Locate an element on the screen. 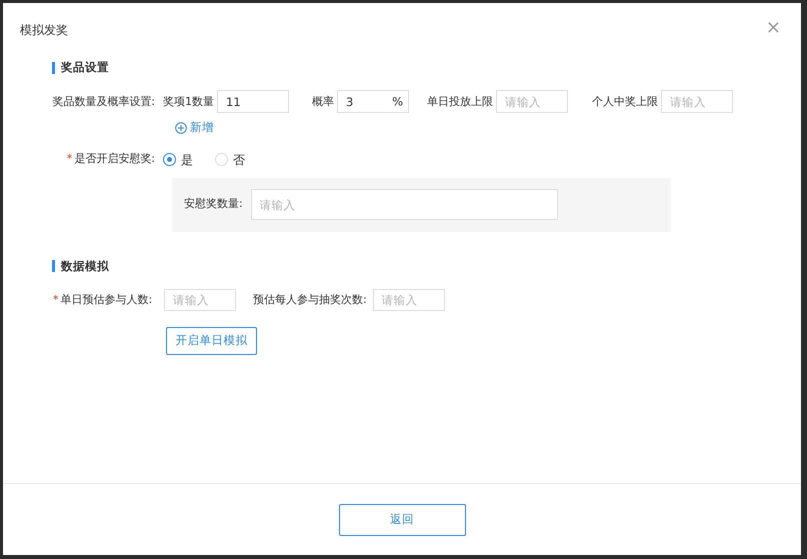 The image size is (807, 559). field-label: 单日投放上限 is located at coordinates (460, 102).